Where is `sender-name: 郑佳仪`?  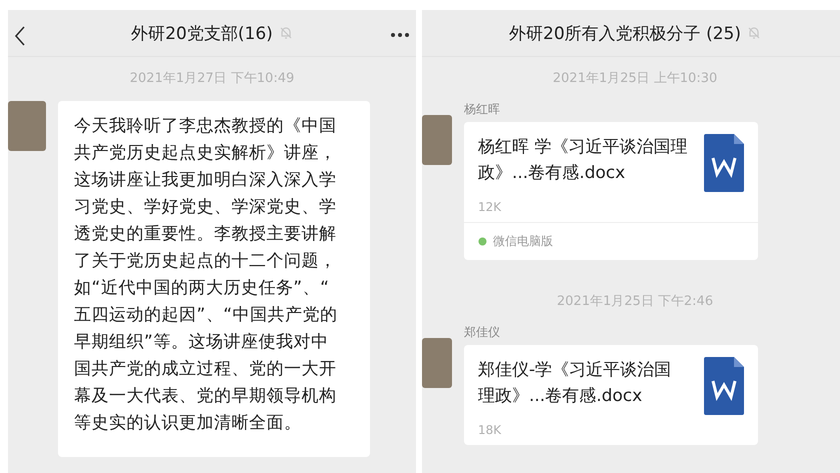 sender-name: 郑佳仪 is located at coordinates (482, 332).